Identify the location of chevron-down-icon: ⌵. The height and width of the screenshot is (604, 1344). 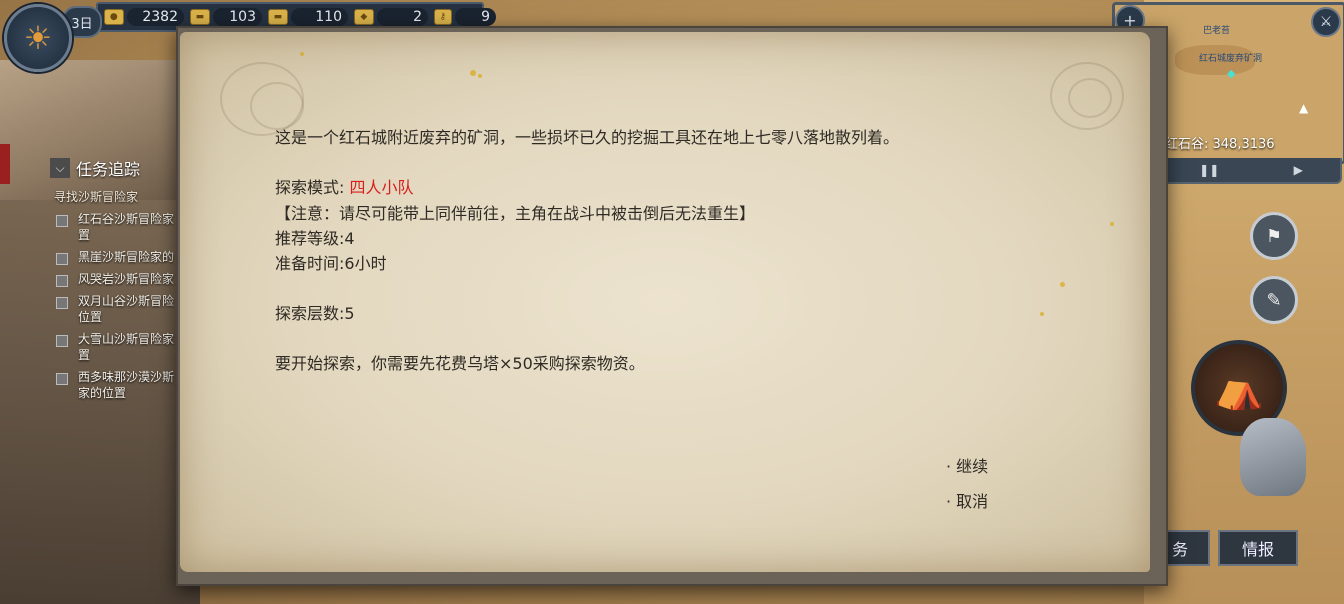
(60, 168).